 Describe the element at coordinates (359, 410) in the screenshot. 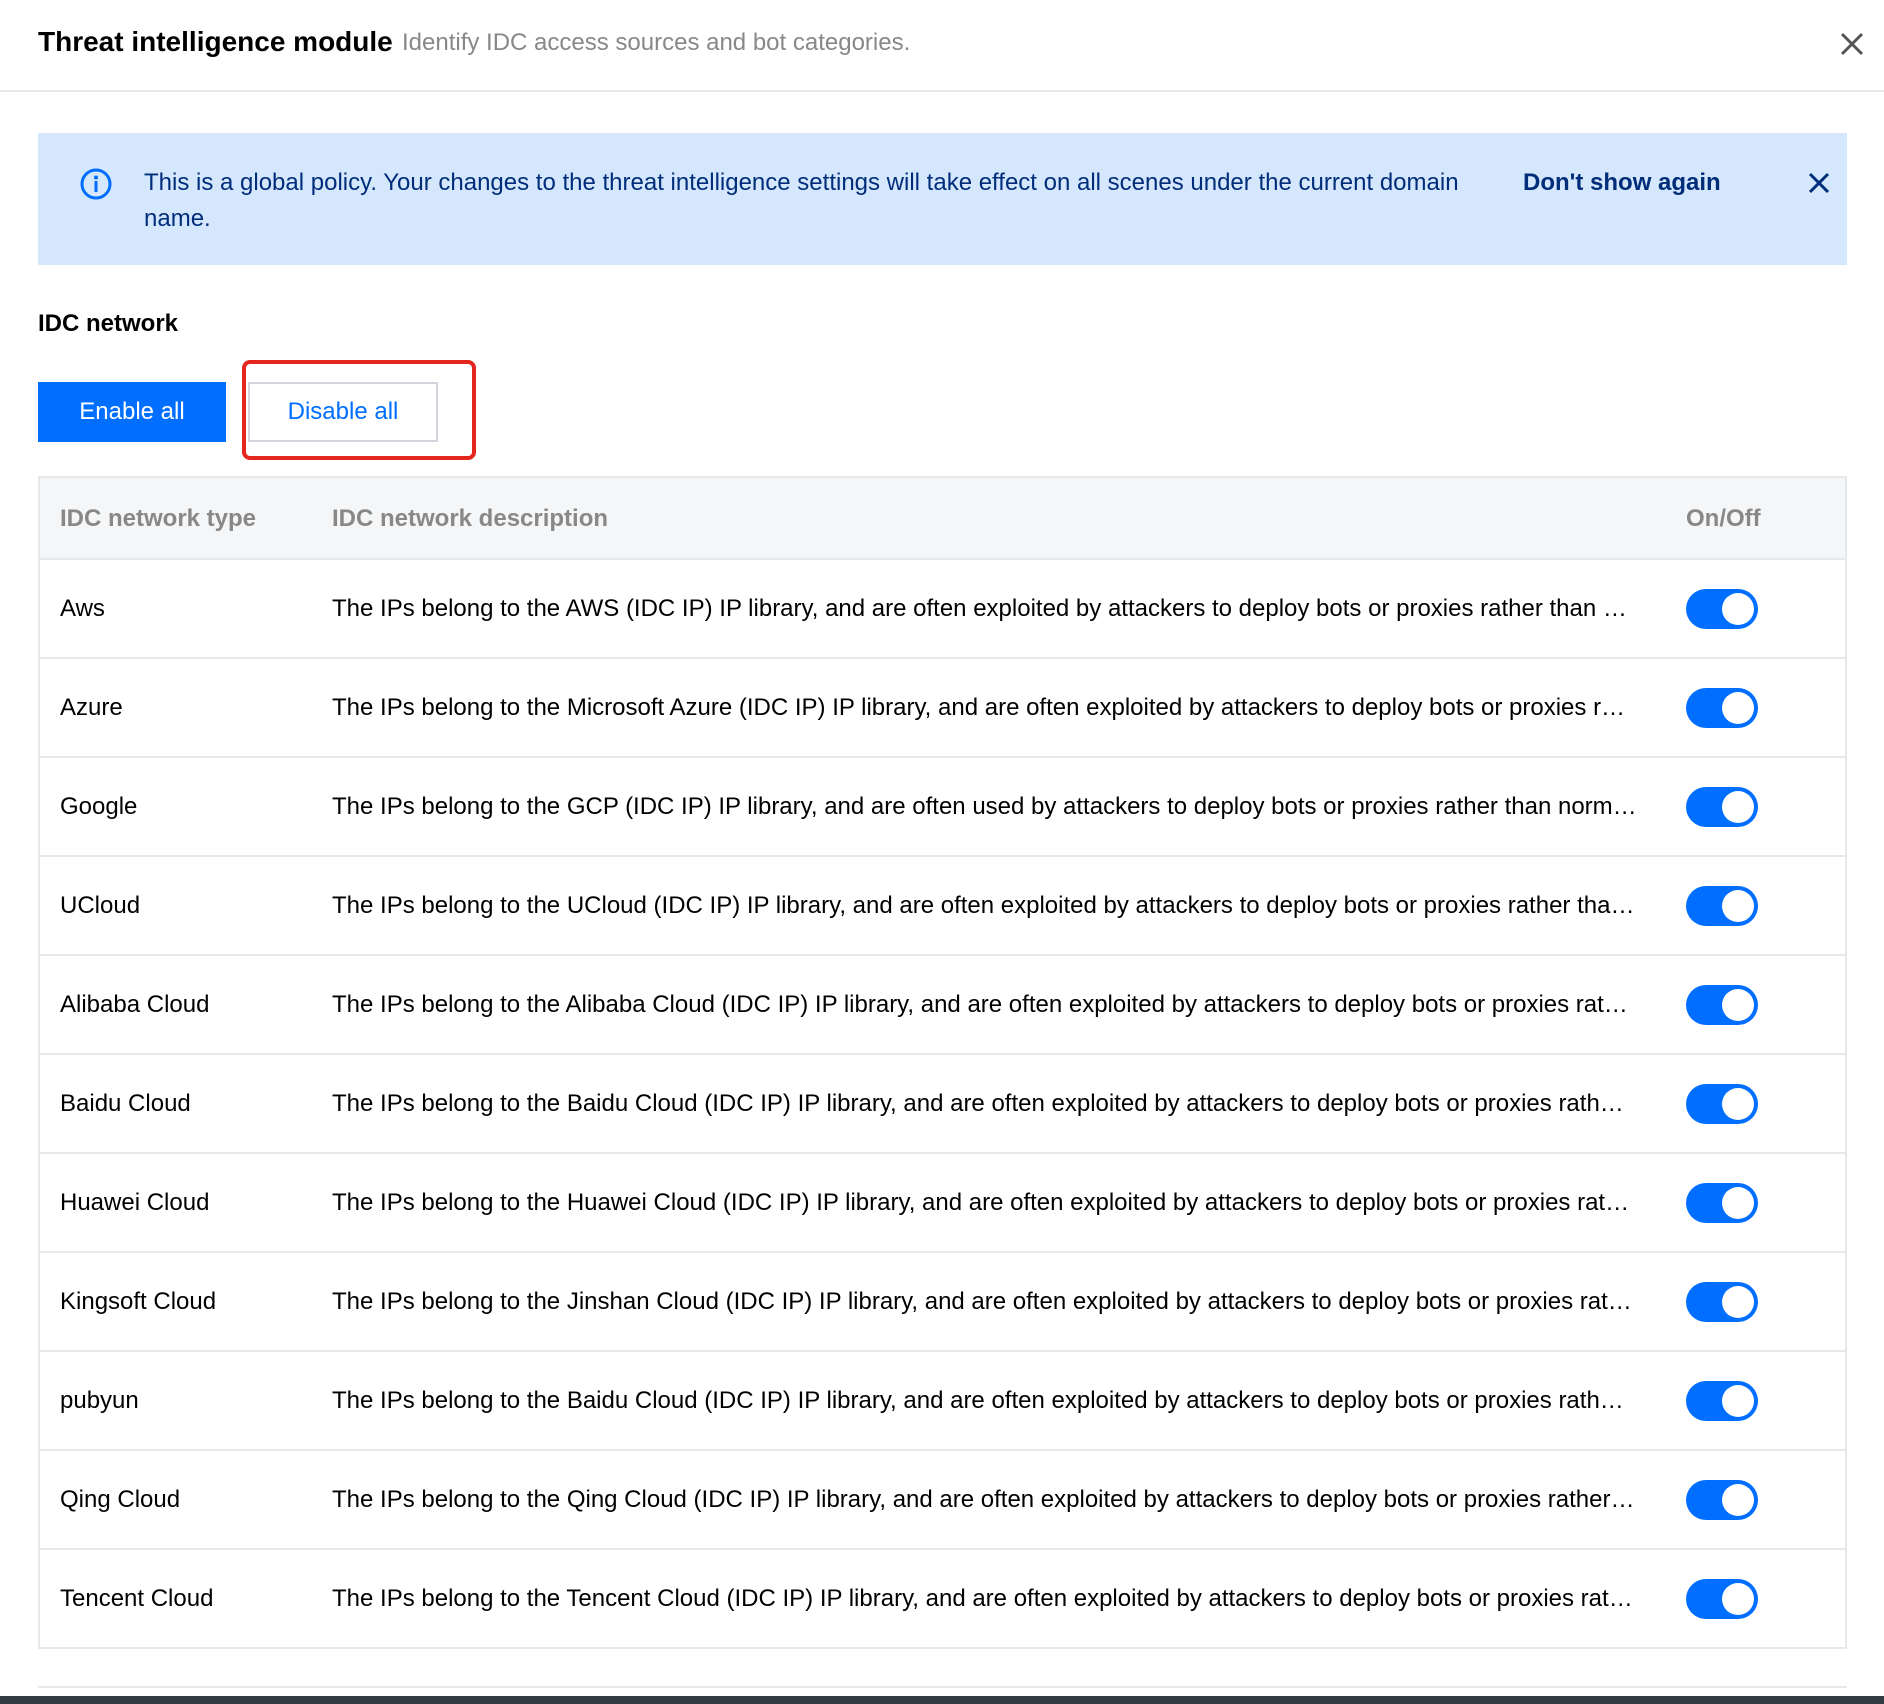

I see `highlight-annotation` at that location.